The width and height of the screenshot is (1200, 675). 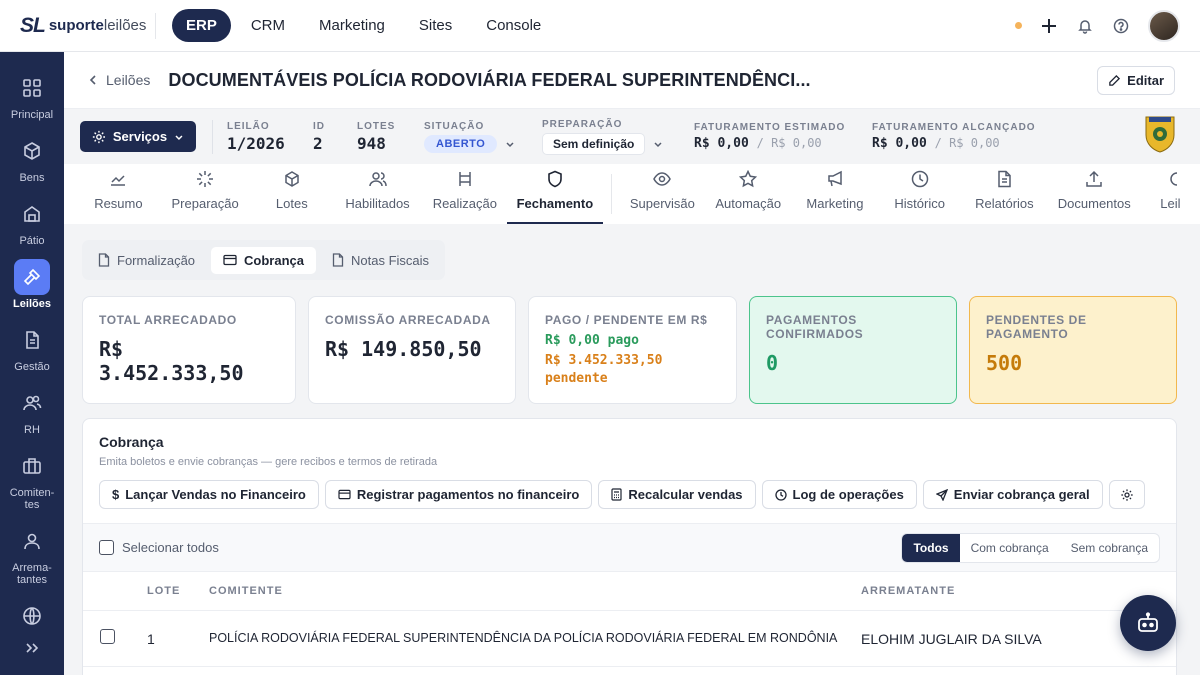 What do you see at coordinates (1004, 363) in the screenshot?
I see `card-value: 500` at bounding box center [1004, 363].